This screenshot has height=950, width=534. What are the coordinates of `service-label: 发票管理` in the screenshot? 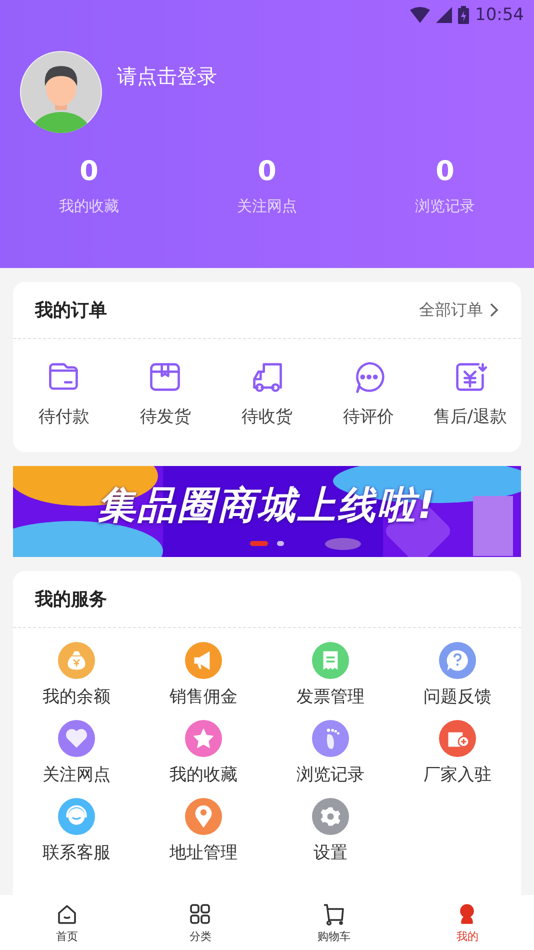 It's located at (330, 696).